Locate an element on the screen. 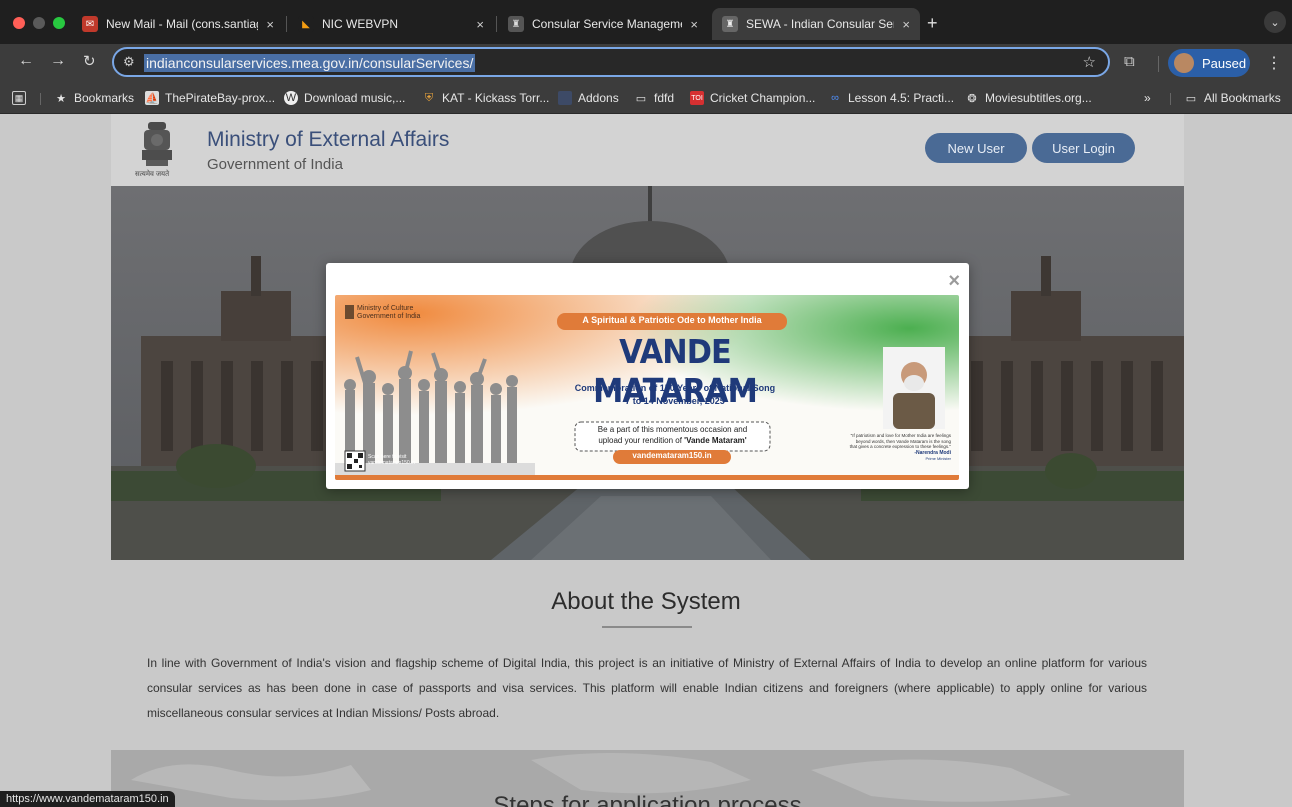 This screenshot has height=807, width=1292. bookmark-label: fdfd is located at coordinates (664, 98).